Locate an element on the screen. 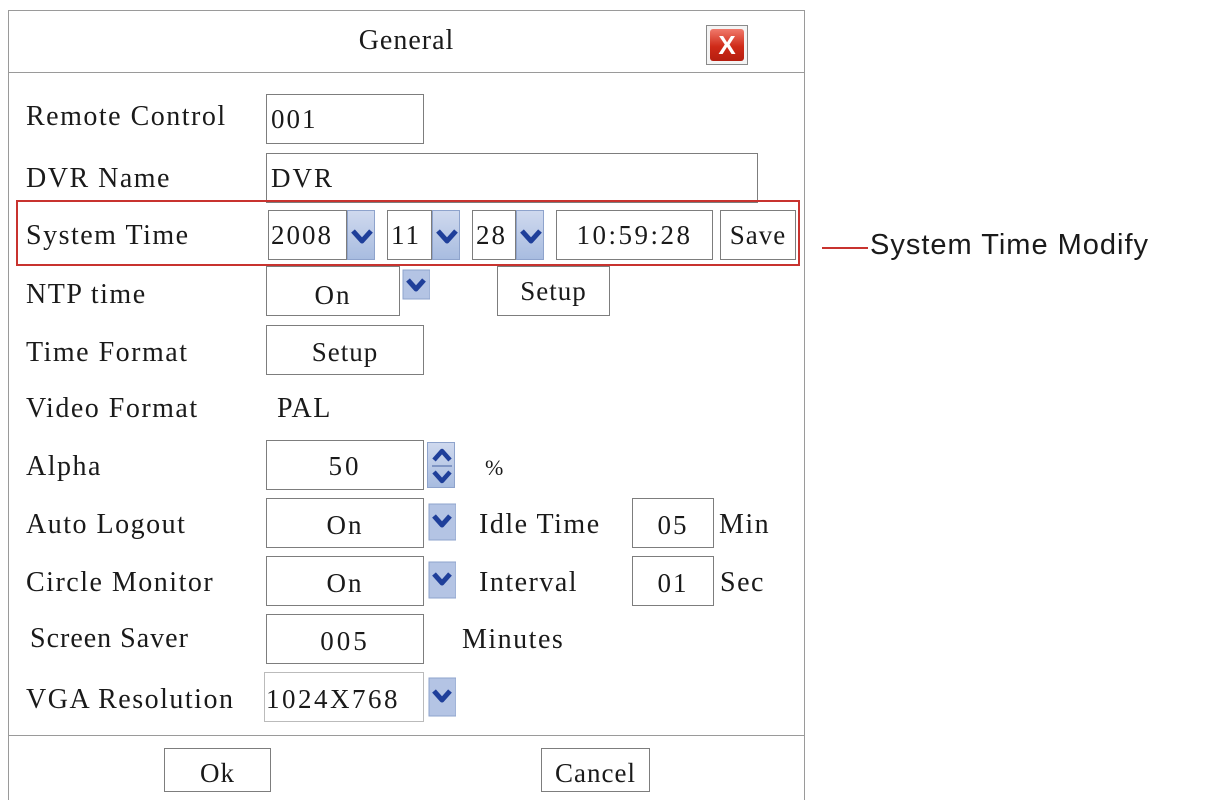  remote-control-input: 001 is located at coordinates (345, 119).